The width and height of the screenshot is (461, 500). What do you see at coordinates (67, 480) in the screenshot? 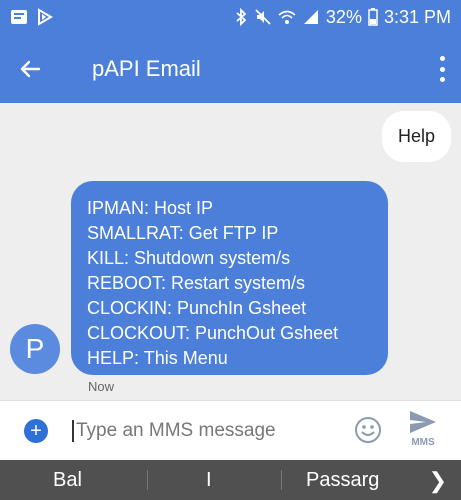
I see `suggestion-item: Bal` at bounding box center [67, 480].